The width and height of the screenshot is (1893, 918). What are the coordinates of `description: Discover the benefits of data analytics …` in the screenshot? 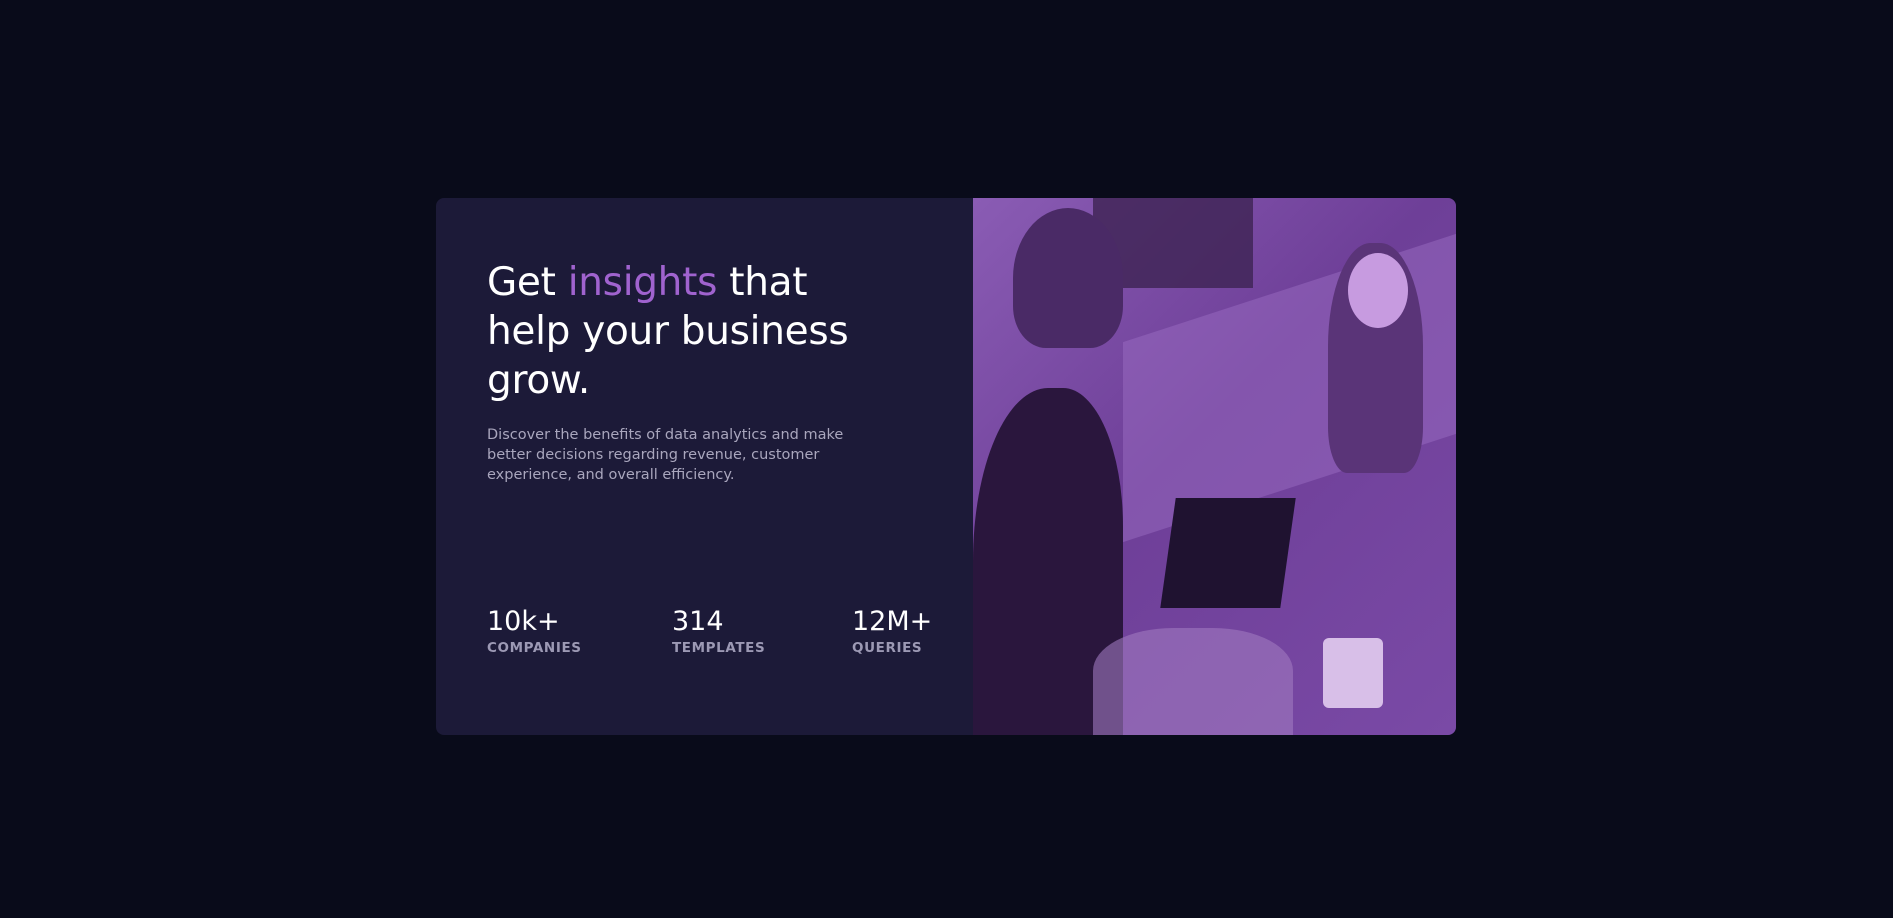 It's located at (665, 455).